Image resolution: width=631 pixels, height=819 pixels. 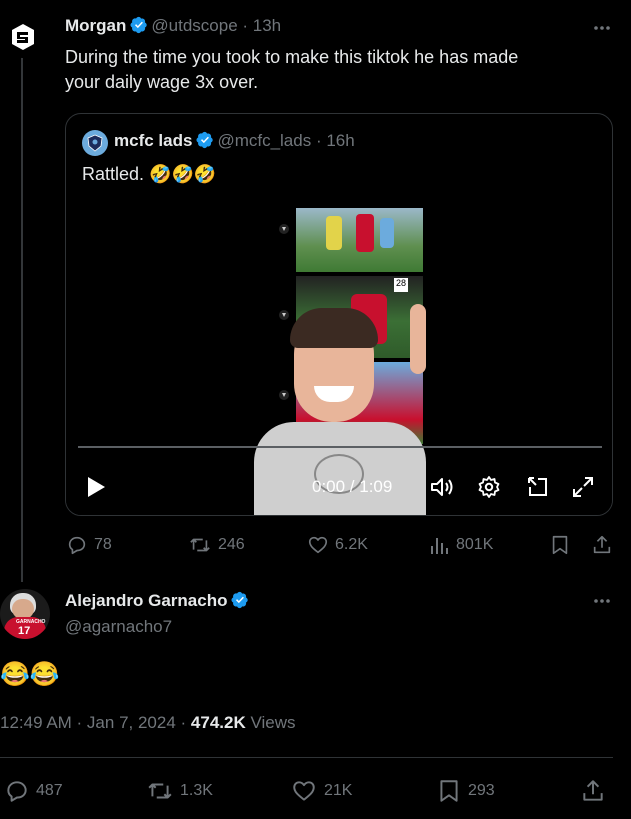 I want to click on author-handle: @agarnacho7, so click(x=118, y=627).